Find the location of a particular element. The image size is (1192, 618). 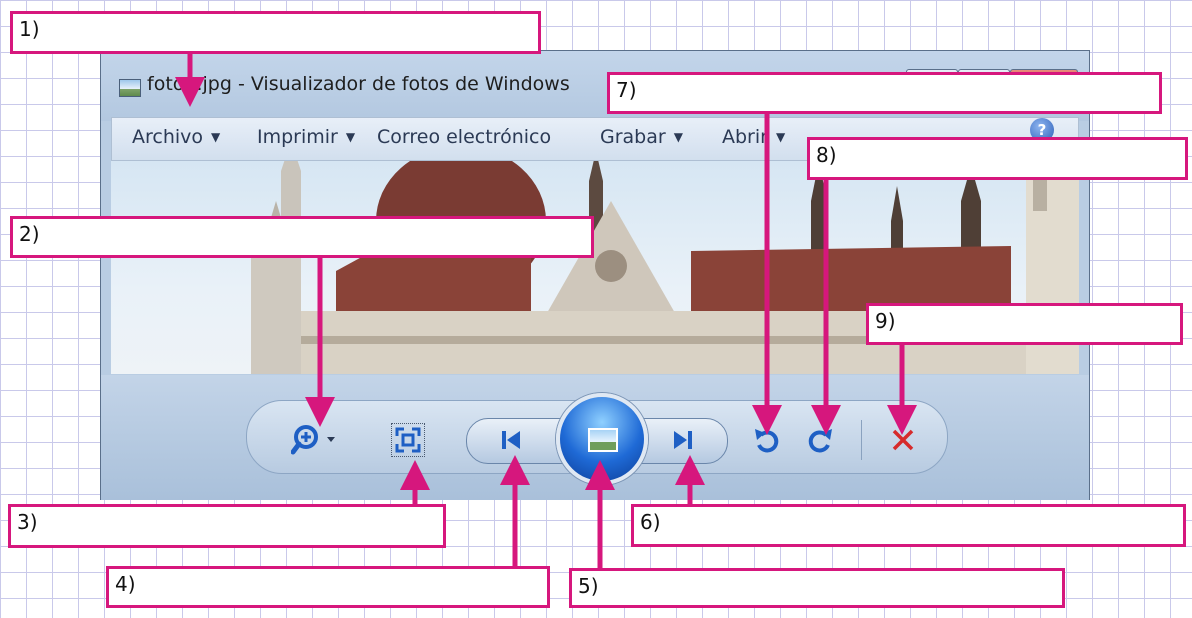

callout-5: 5) is located at coordinates (817, 588).